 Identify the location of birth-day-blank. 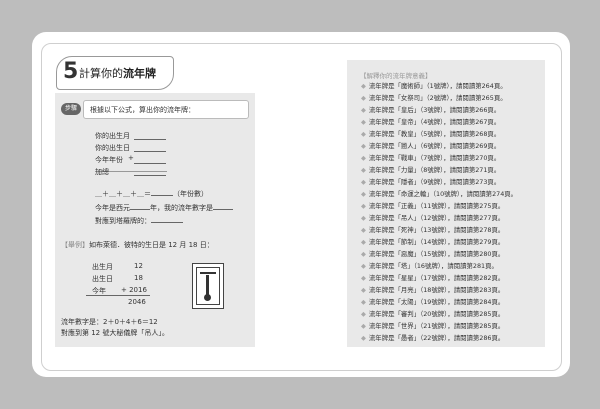
(150, 151).